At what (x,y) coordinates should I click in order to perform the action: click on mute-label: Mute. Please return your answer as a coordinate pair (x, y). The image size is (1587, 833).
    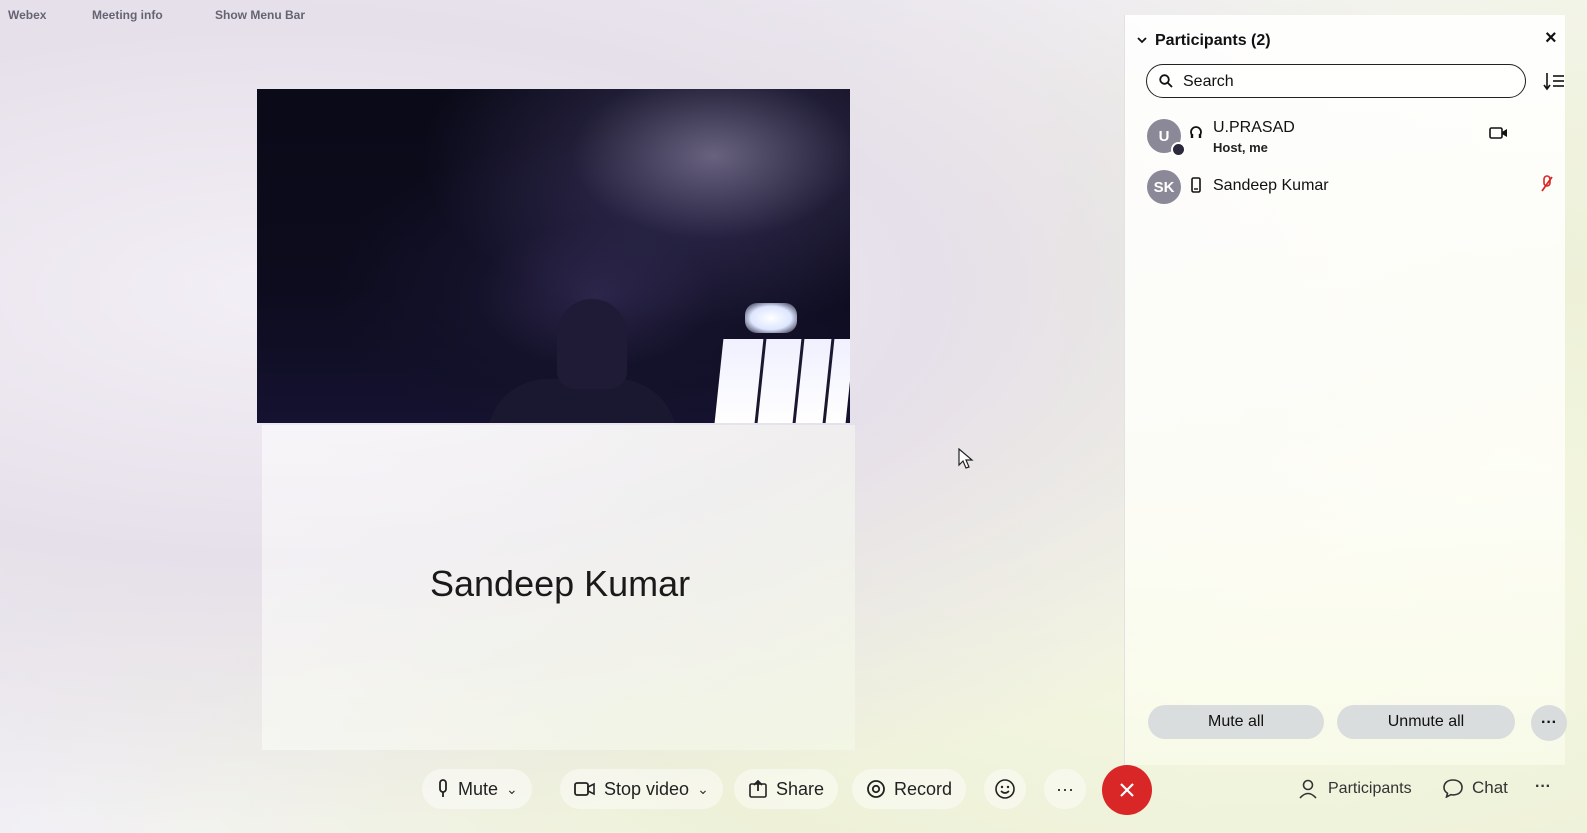
    Looking at the image, I should click on (478, 788).